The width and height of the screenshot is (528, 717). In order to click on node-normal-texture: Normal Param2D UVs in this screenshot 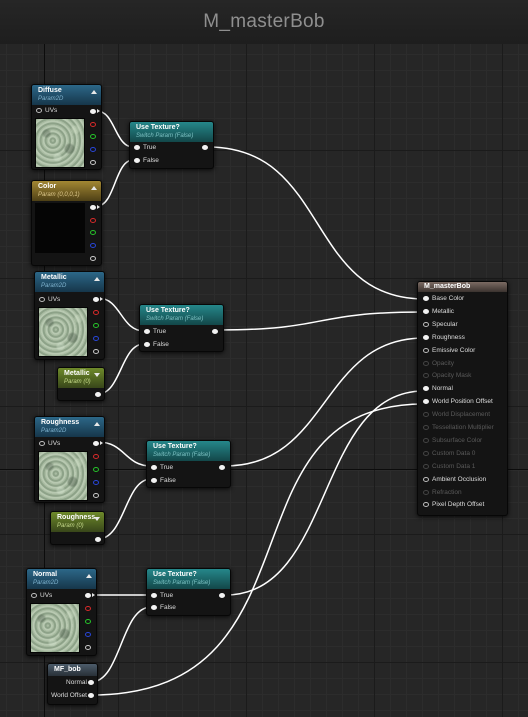, I will do `click(61, 612)`.